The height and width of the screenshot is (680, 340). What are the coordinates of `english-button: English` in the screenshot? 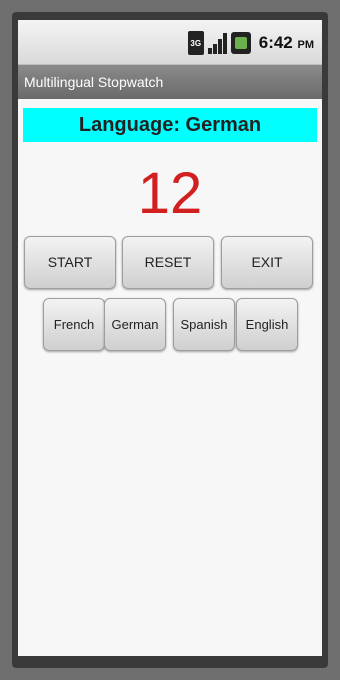 It's located at (267, 324).